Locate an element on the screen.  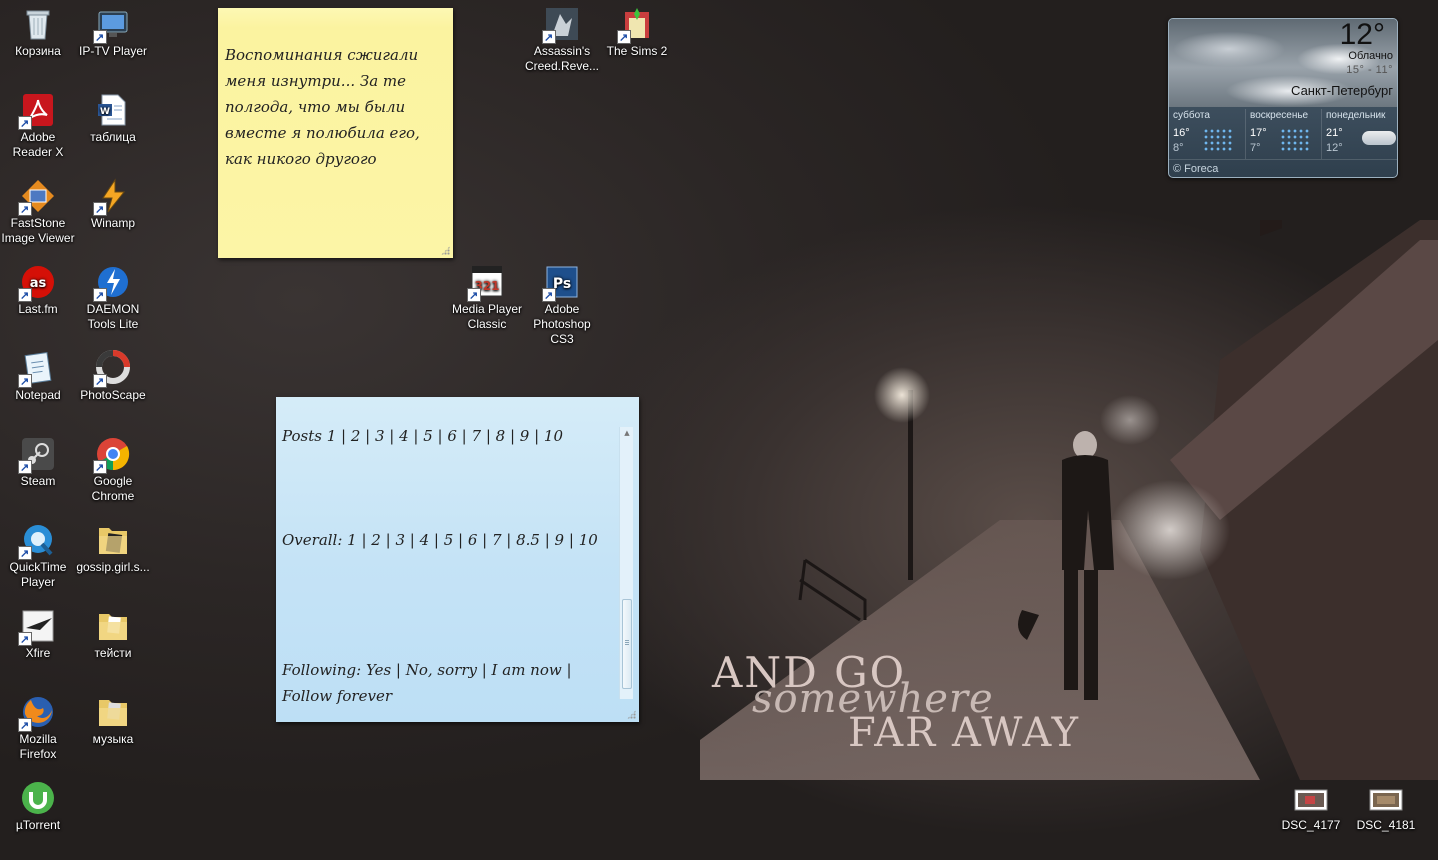
sims-2-icon is located at coordinates (636, 25).